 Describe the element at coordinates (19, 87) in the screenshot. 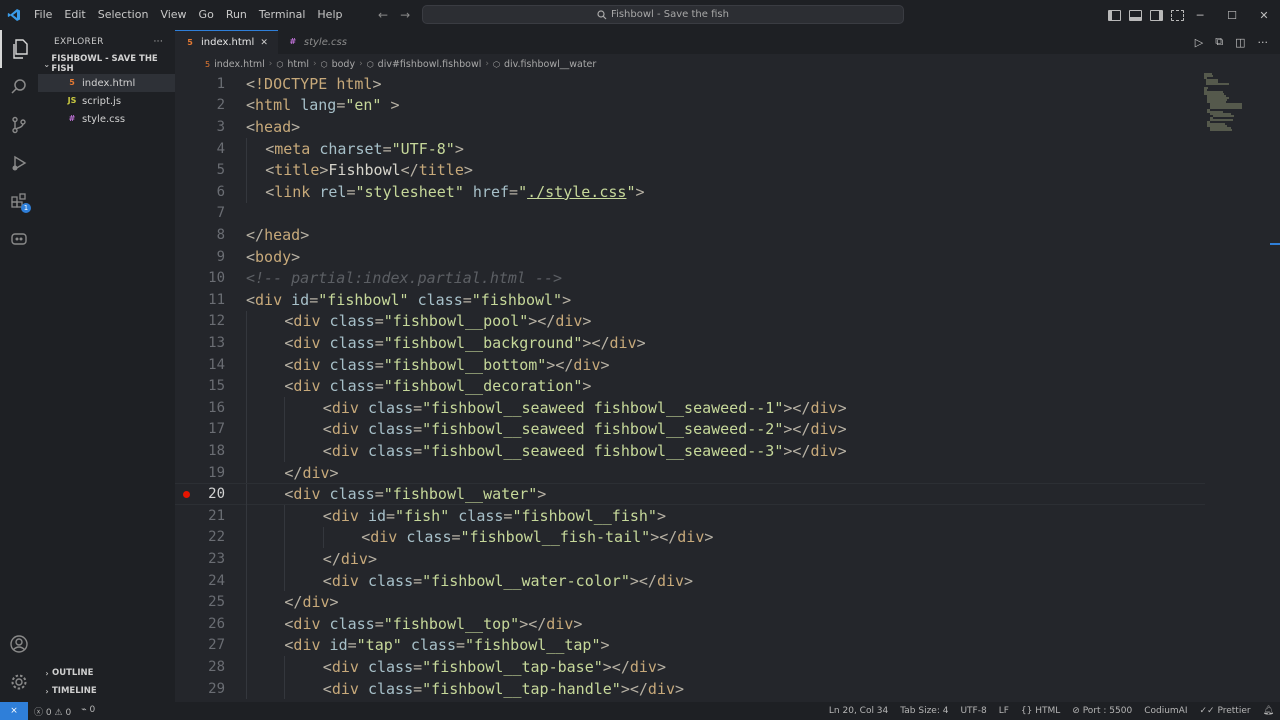

I see `search-icon` at that location.